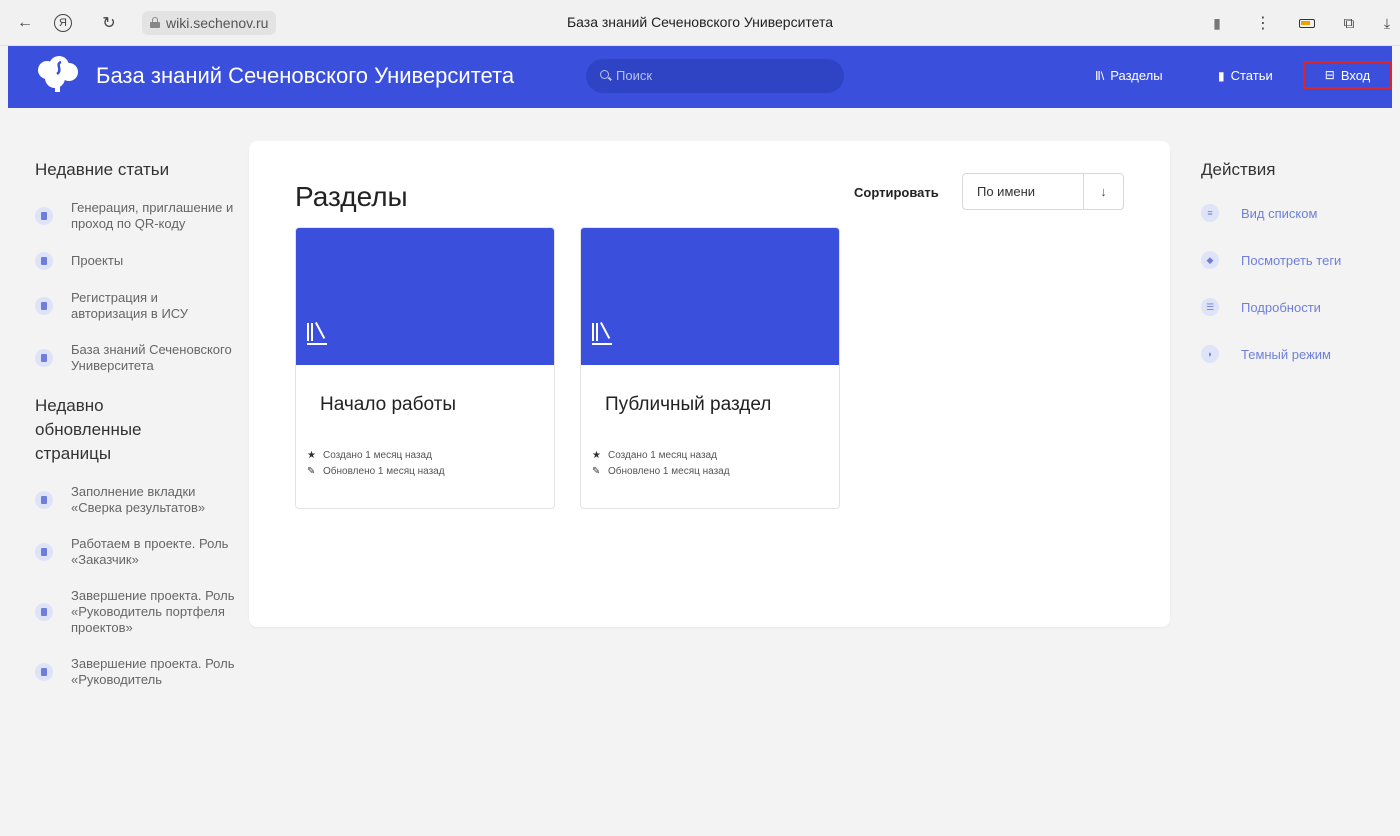 This screenshot has width=1400, height=836. What do you see at coordinates (715, 76) in the screenshot?
I see `search-input: Поиск` at bounding box center [715, 76].